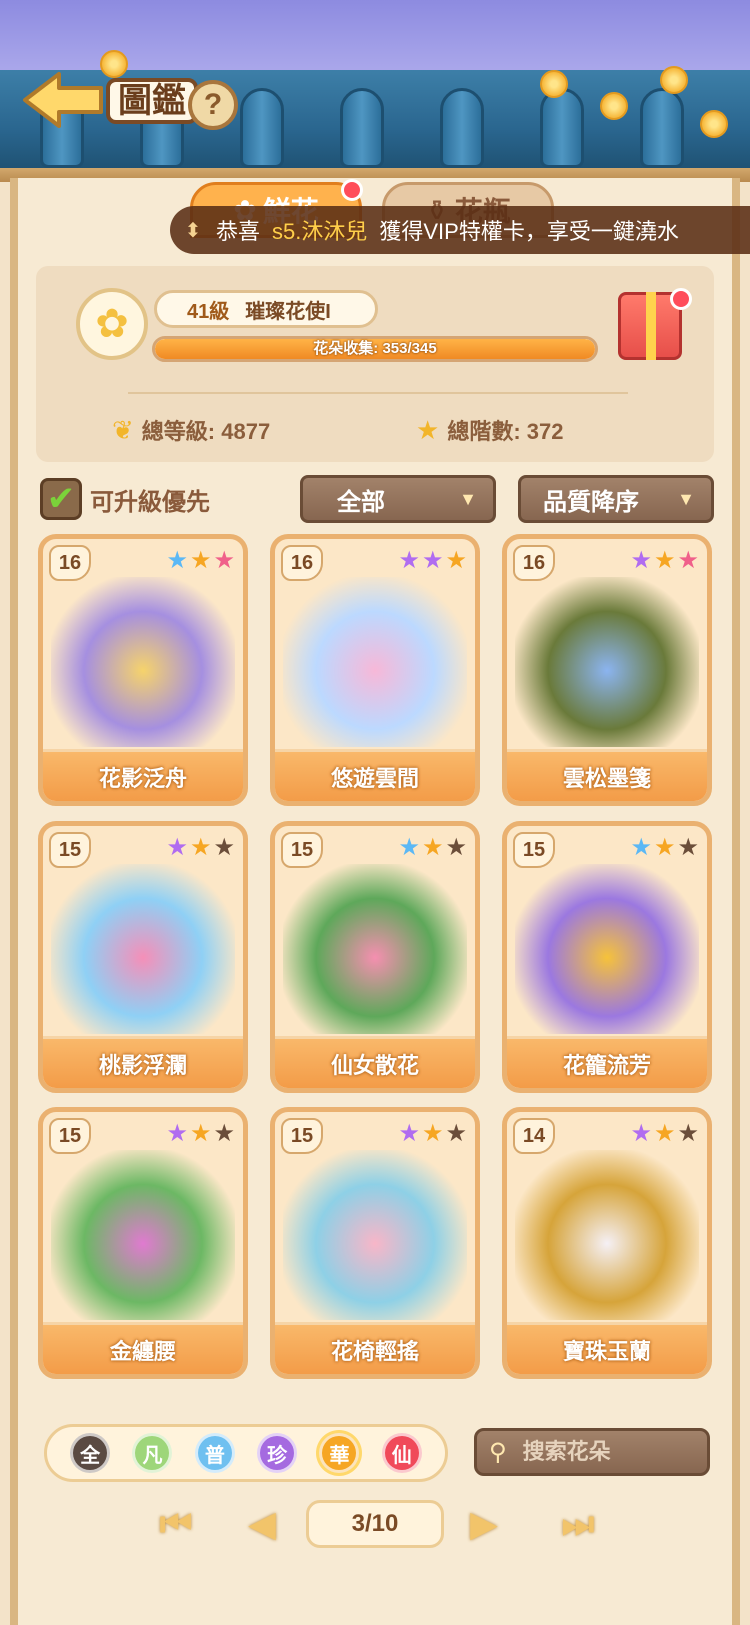 The height and width of the screenshot is (1625, 750). I want to click on flower-card: 16 ★ ★ ★ 雲松墨箋, so click(607, 670).